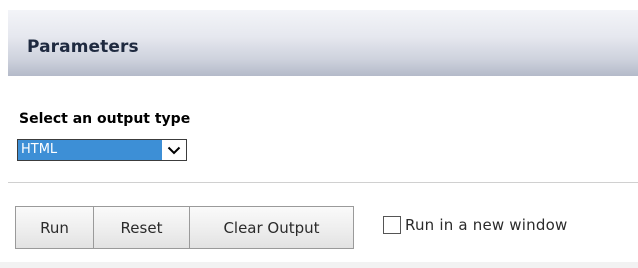  I want to click on bottom-band, so click(319, 265).